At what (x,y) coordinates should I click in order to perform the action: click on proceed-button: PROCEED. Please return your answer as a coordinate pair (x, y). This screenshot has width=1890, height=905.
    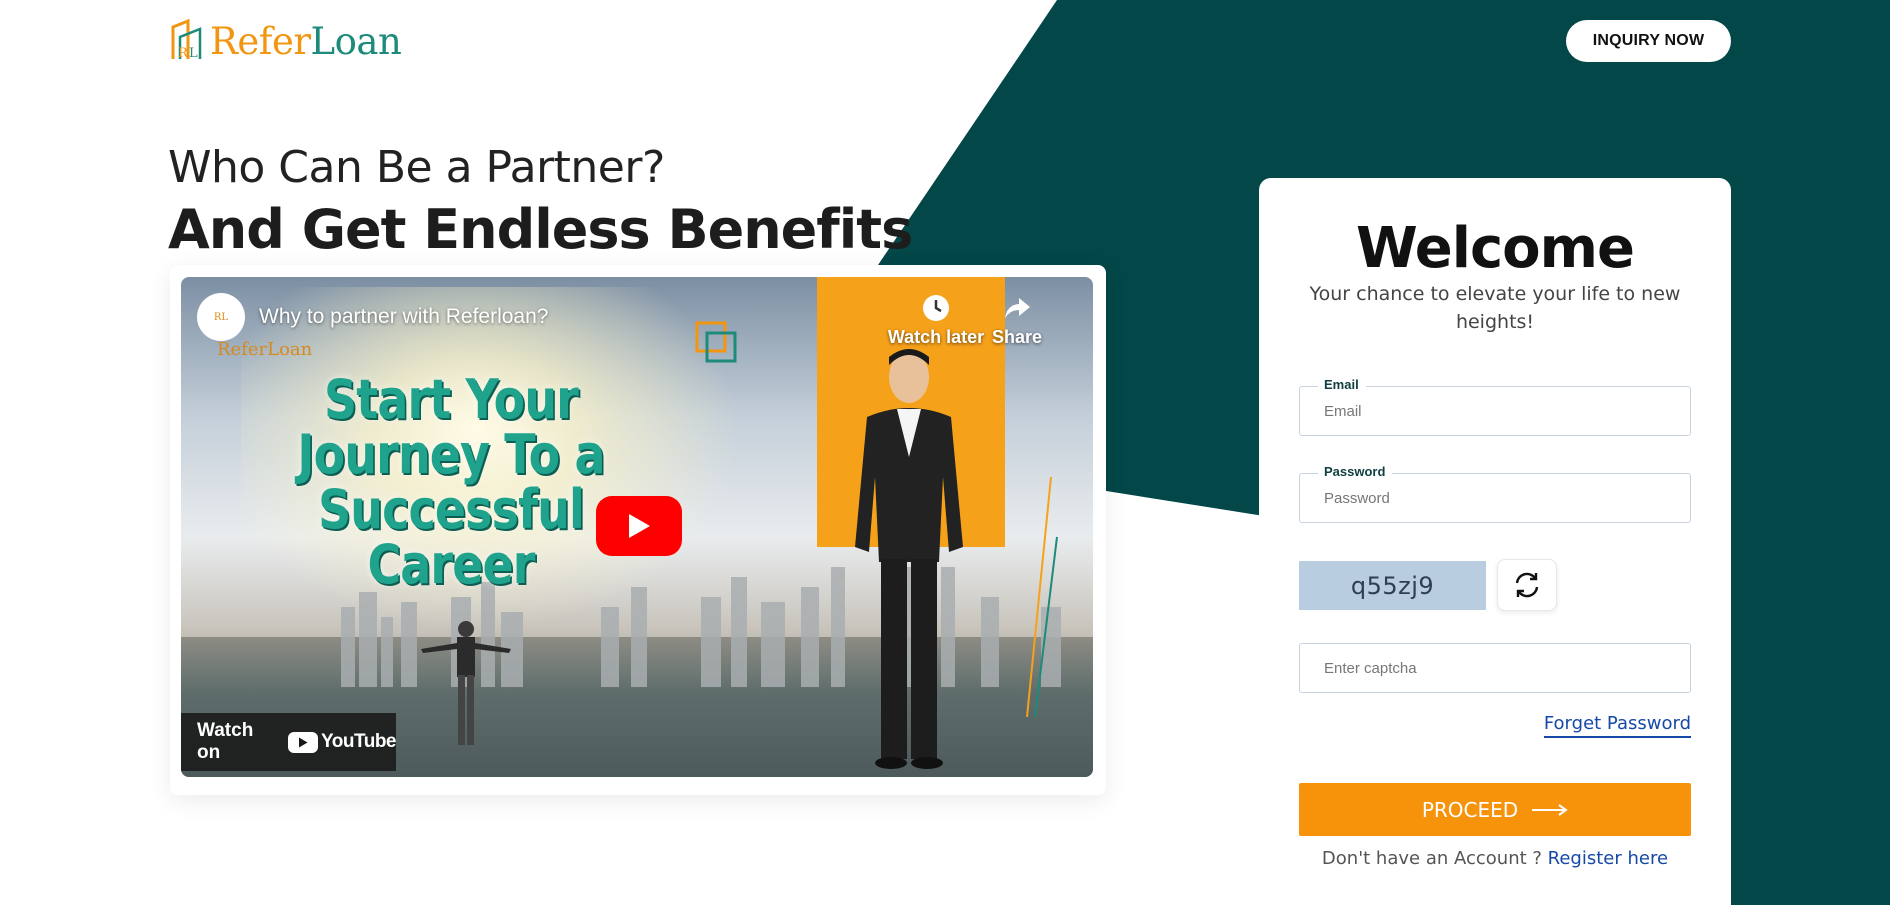
    Looking at the image, I should click on (1495, 809).